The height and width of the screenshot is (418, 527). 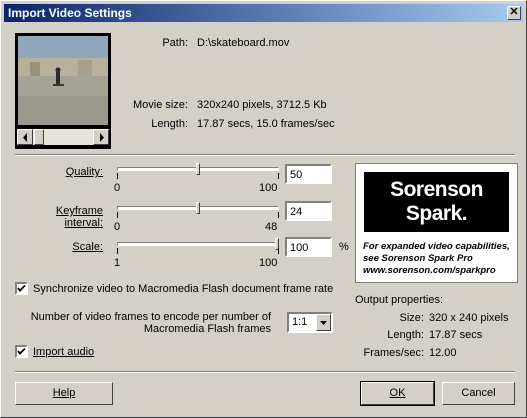 What do you see at coordinates (344, 247) in the screenshot?
I see `scale-unit: %` at bounding box center [344, 247].